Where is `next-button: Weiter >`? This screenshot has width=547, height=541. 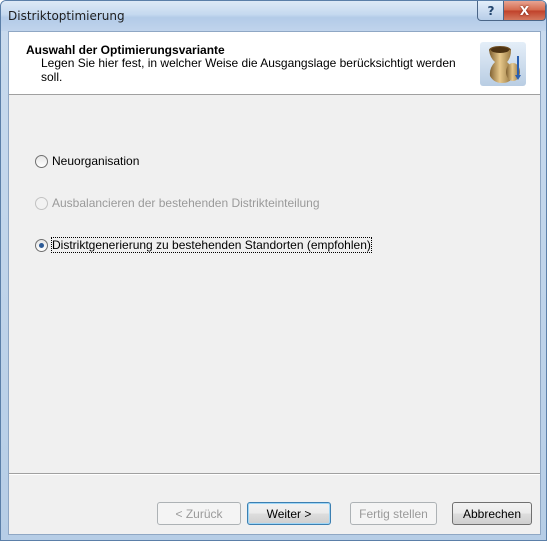
next-button: Weiter > is located at coordinates (289, 513).